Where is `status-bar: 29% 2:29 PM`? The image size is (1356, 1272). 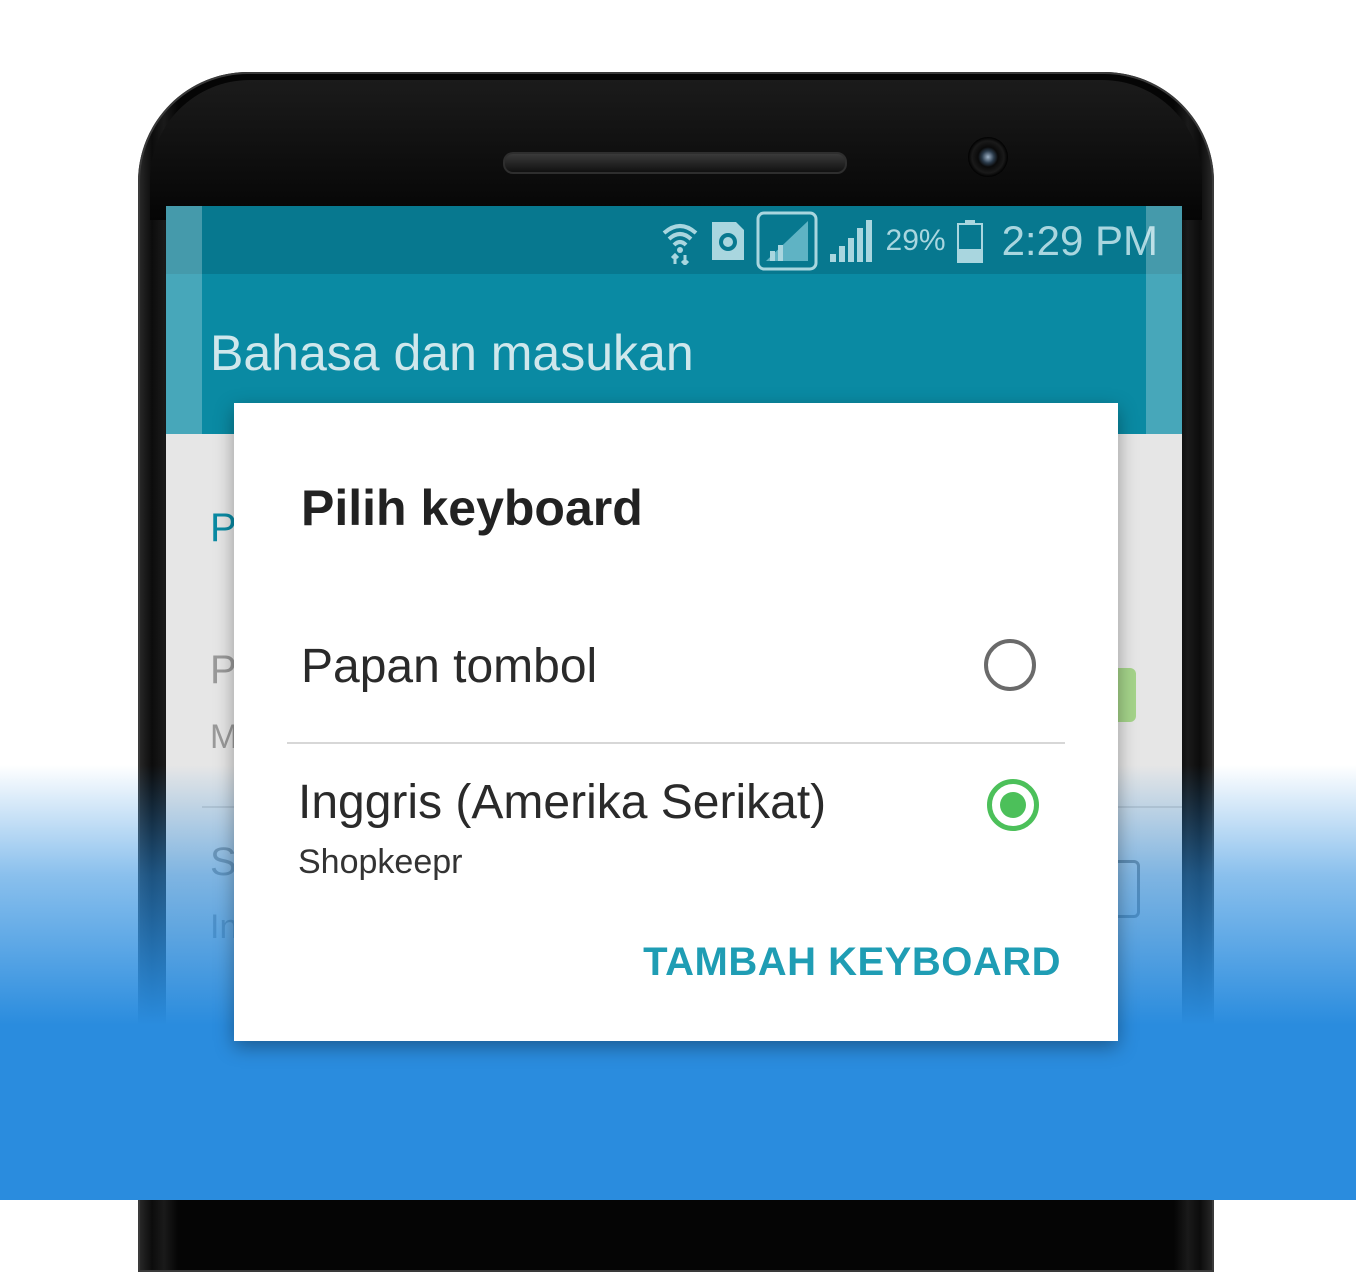
status-bar: 29% 2:29 PM is located at coordinates (674, 240).